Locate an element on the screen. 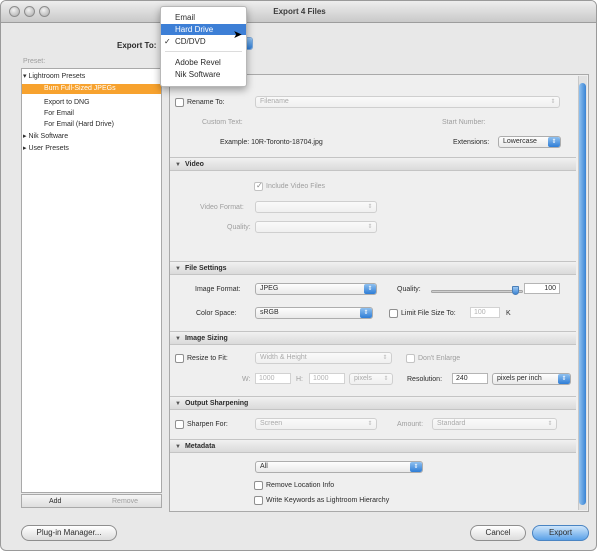  scrollbar-thumb is located at coordinates (582, 294).